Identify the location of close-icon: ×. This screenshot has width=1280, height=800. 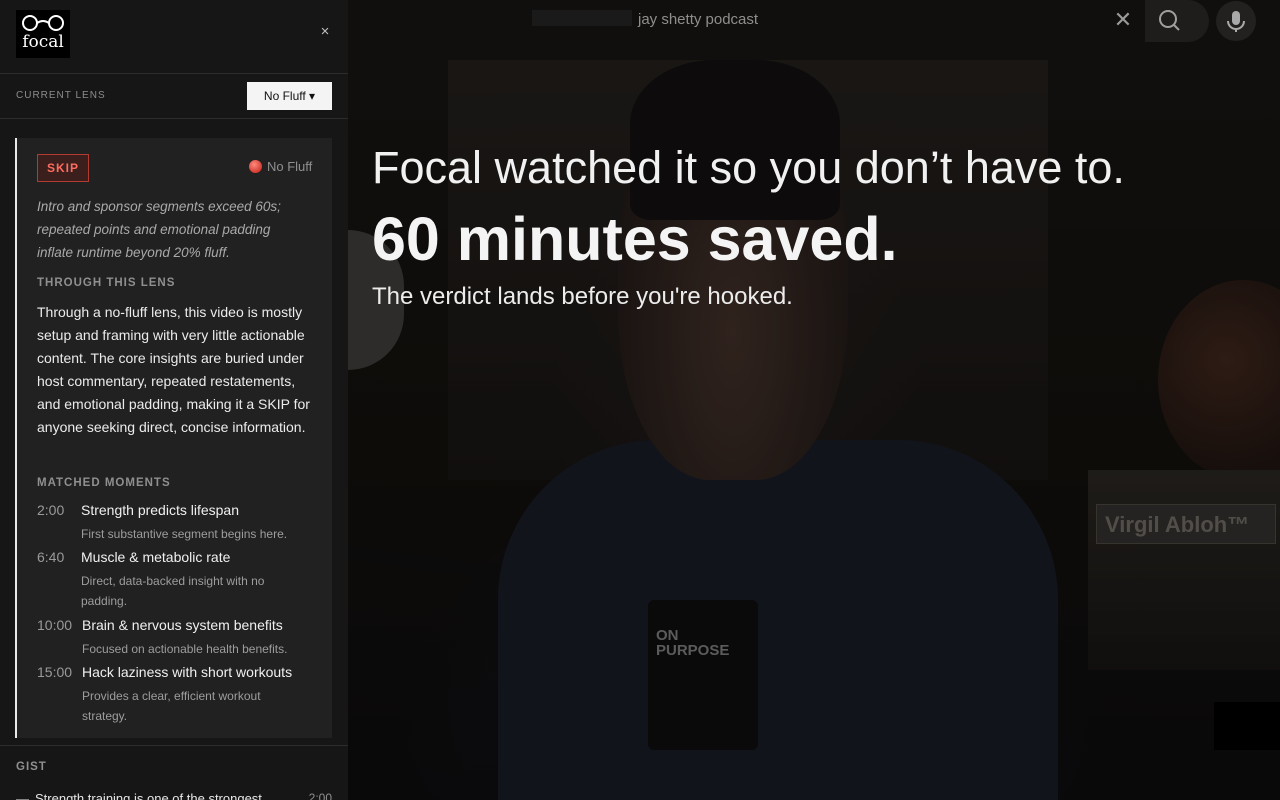
(325, 31).